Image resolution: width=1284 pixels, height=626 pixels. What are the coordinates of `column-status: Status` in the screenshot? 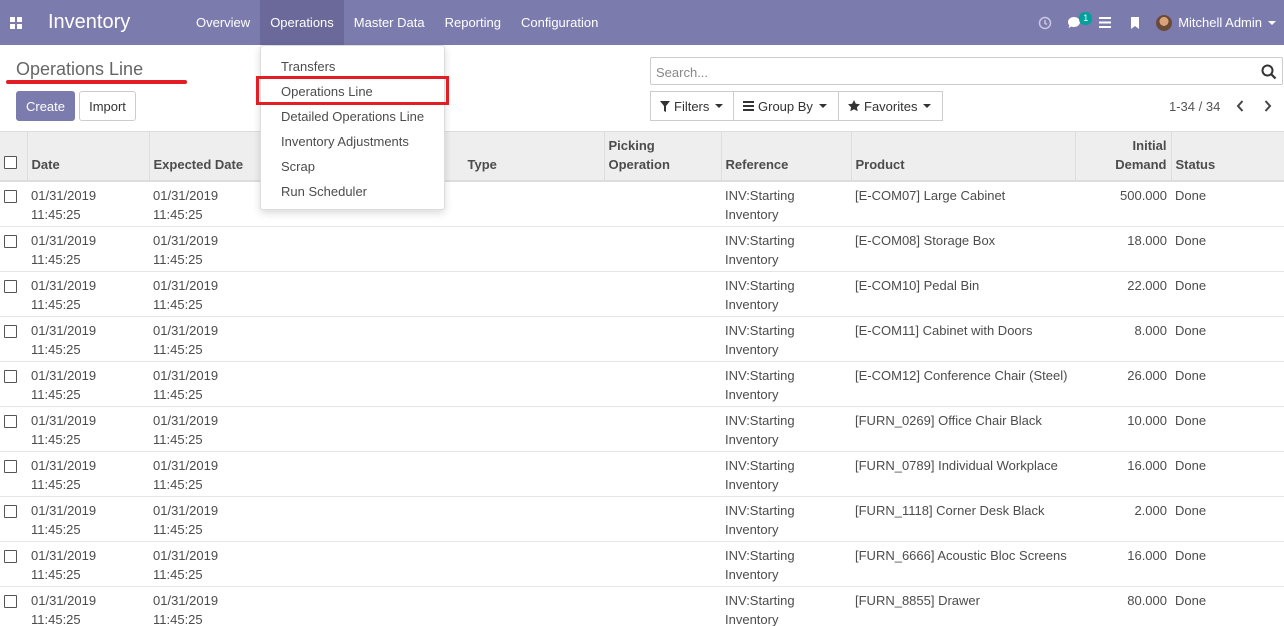 It's located at (1227, 156).